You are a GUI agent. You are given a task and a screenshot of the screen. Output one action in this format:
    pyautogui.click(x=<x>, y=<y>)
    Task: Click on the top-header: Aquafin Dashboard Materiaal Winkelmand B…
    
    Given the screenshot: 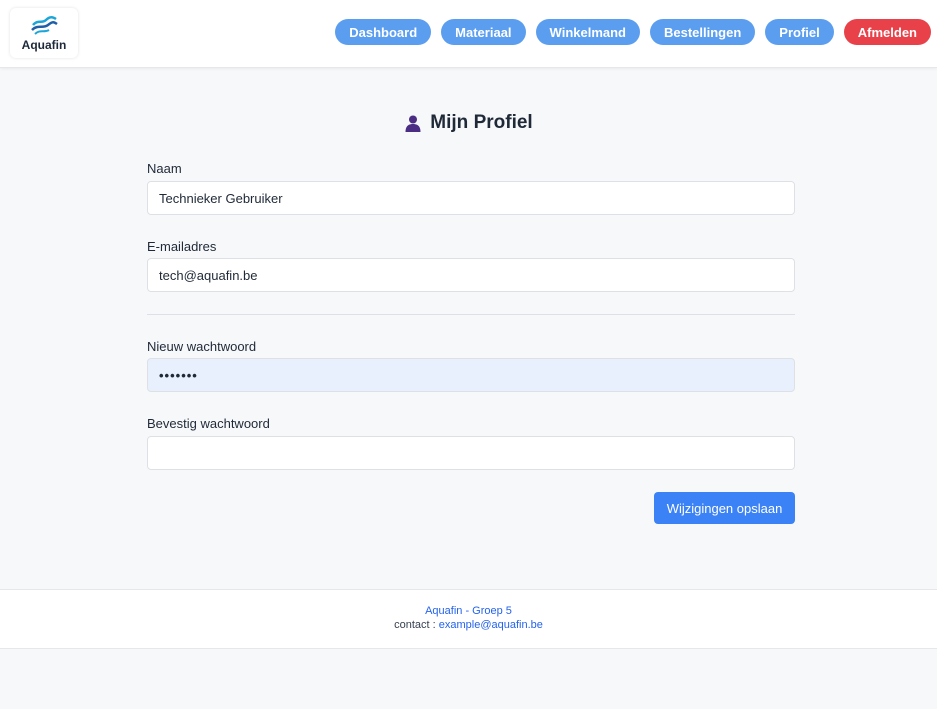 What is the action you would take?
    pyautogui.click(x=468, y=34)
    